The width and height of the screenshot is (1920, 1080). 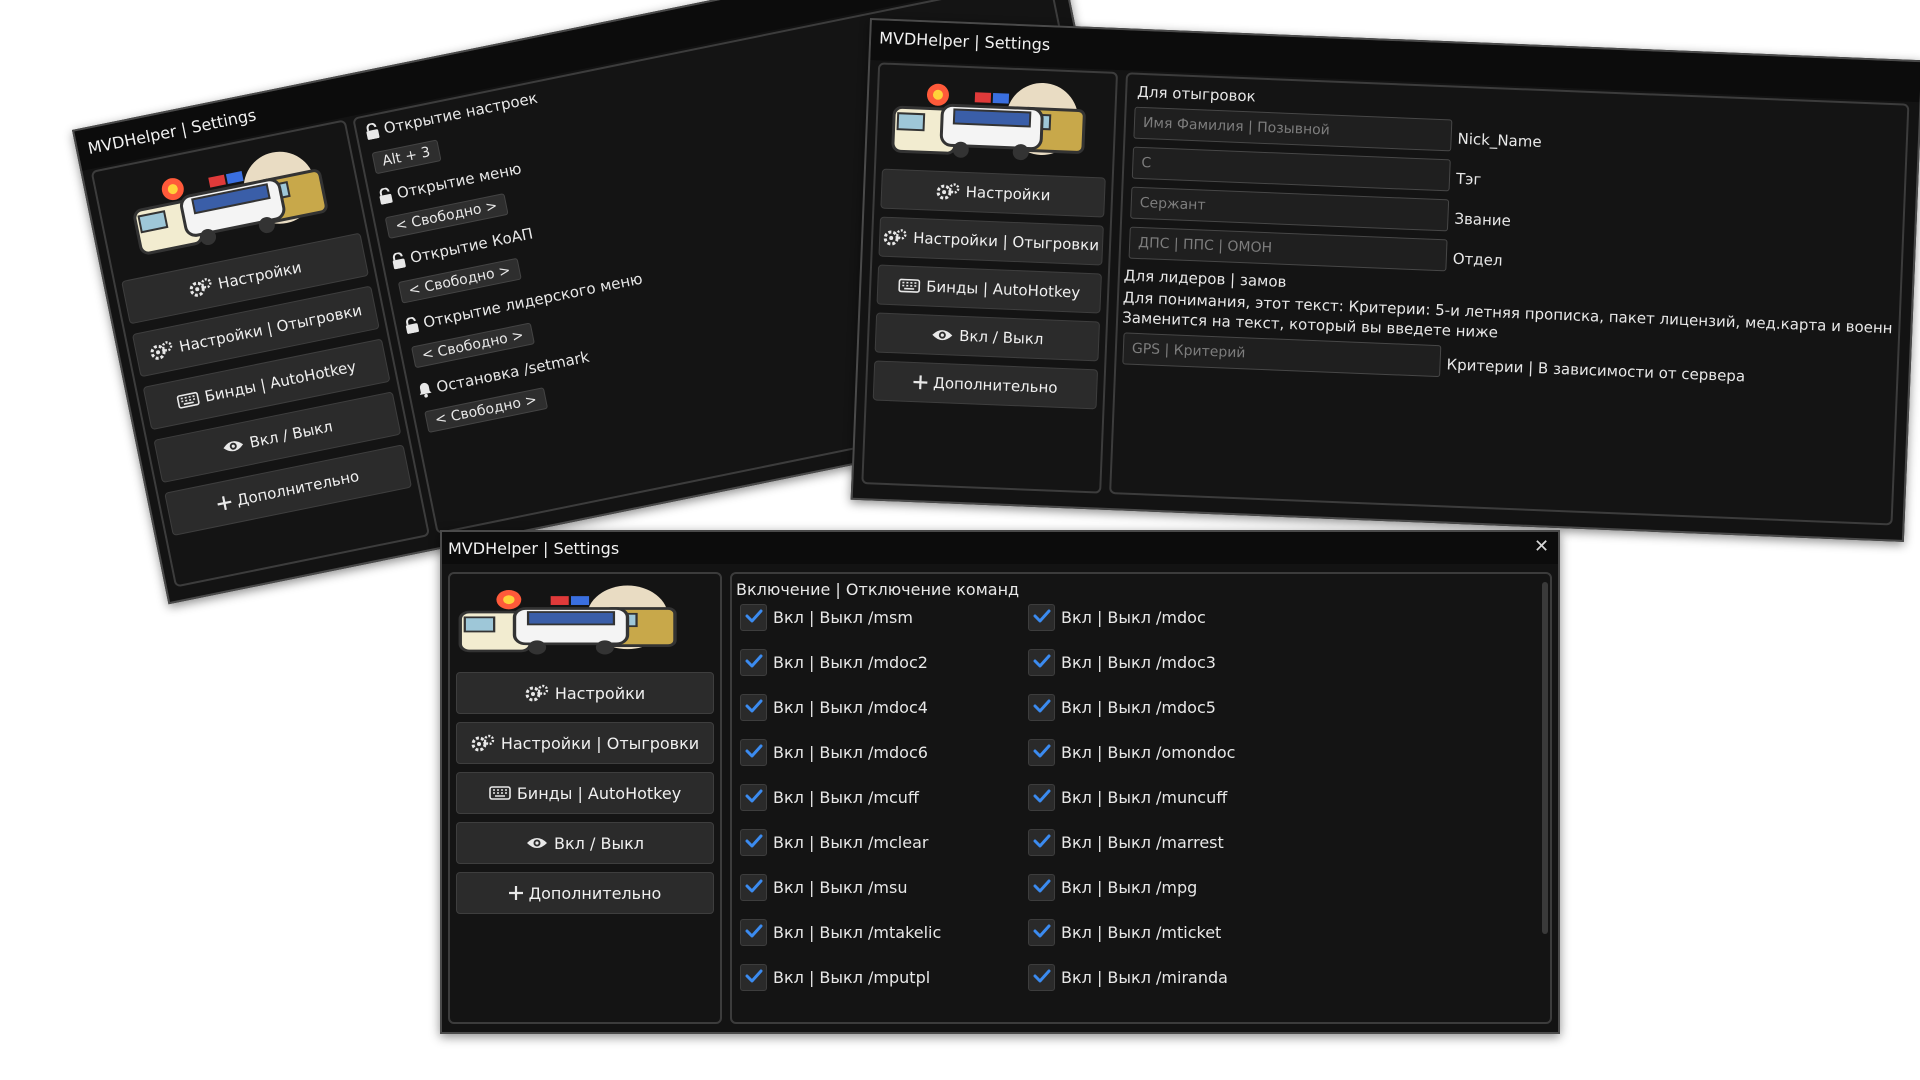 I want to click on command-label: Вкл | Выкл /mdoc6, so click(x=850, y=752).